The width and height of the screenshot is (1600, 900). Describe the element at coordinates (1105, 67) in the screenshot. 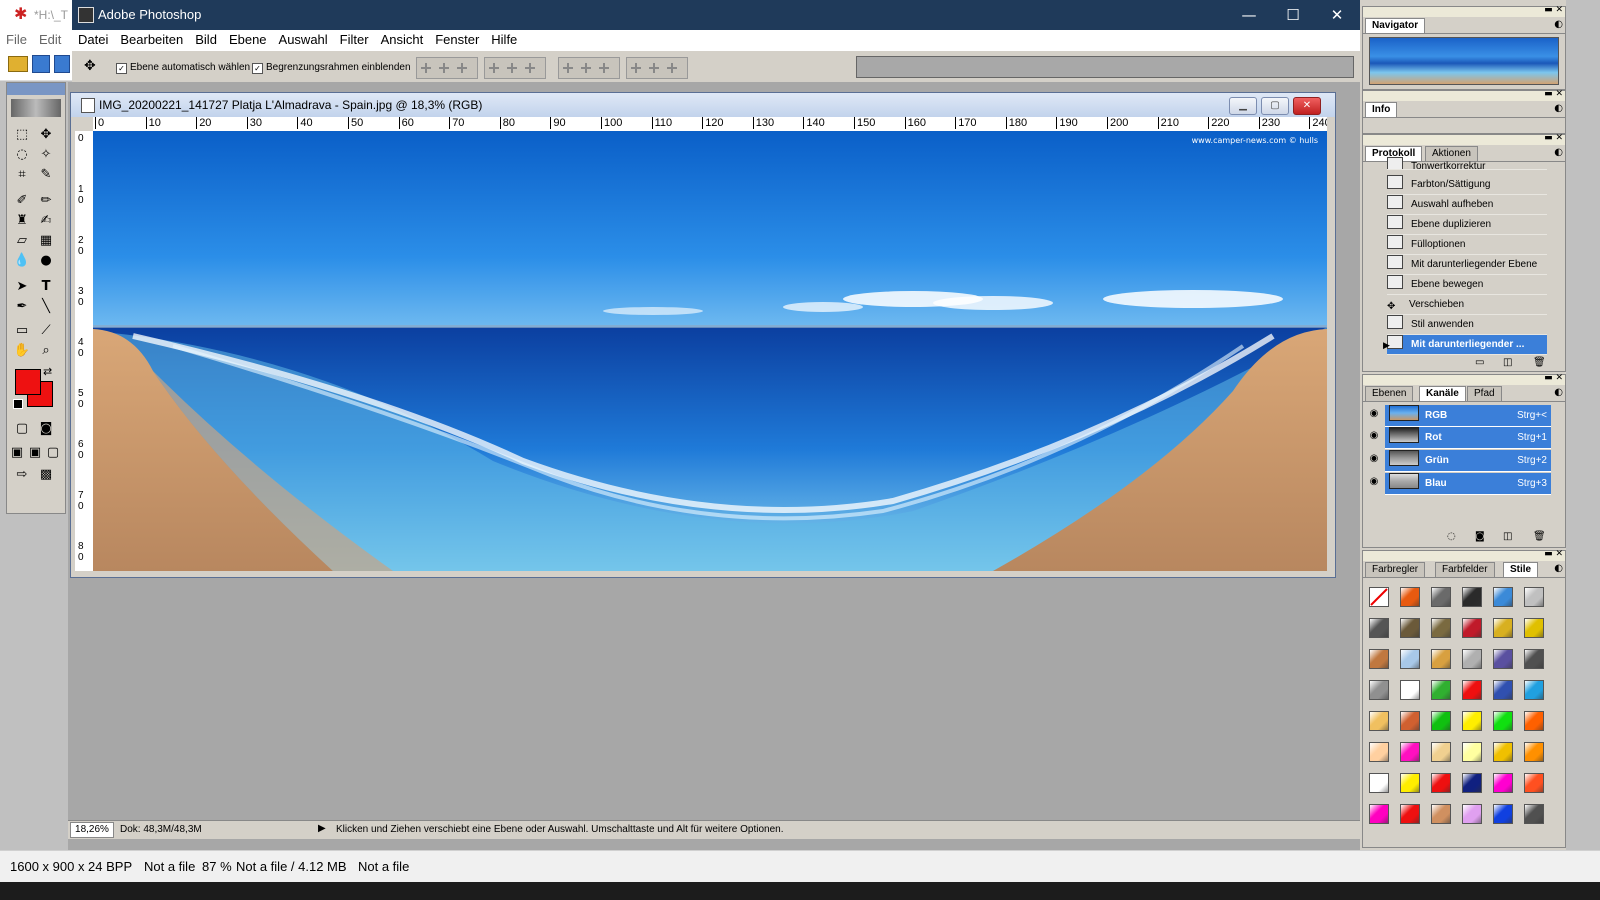

I see `palette-well` at that location.